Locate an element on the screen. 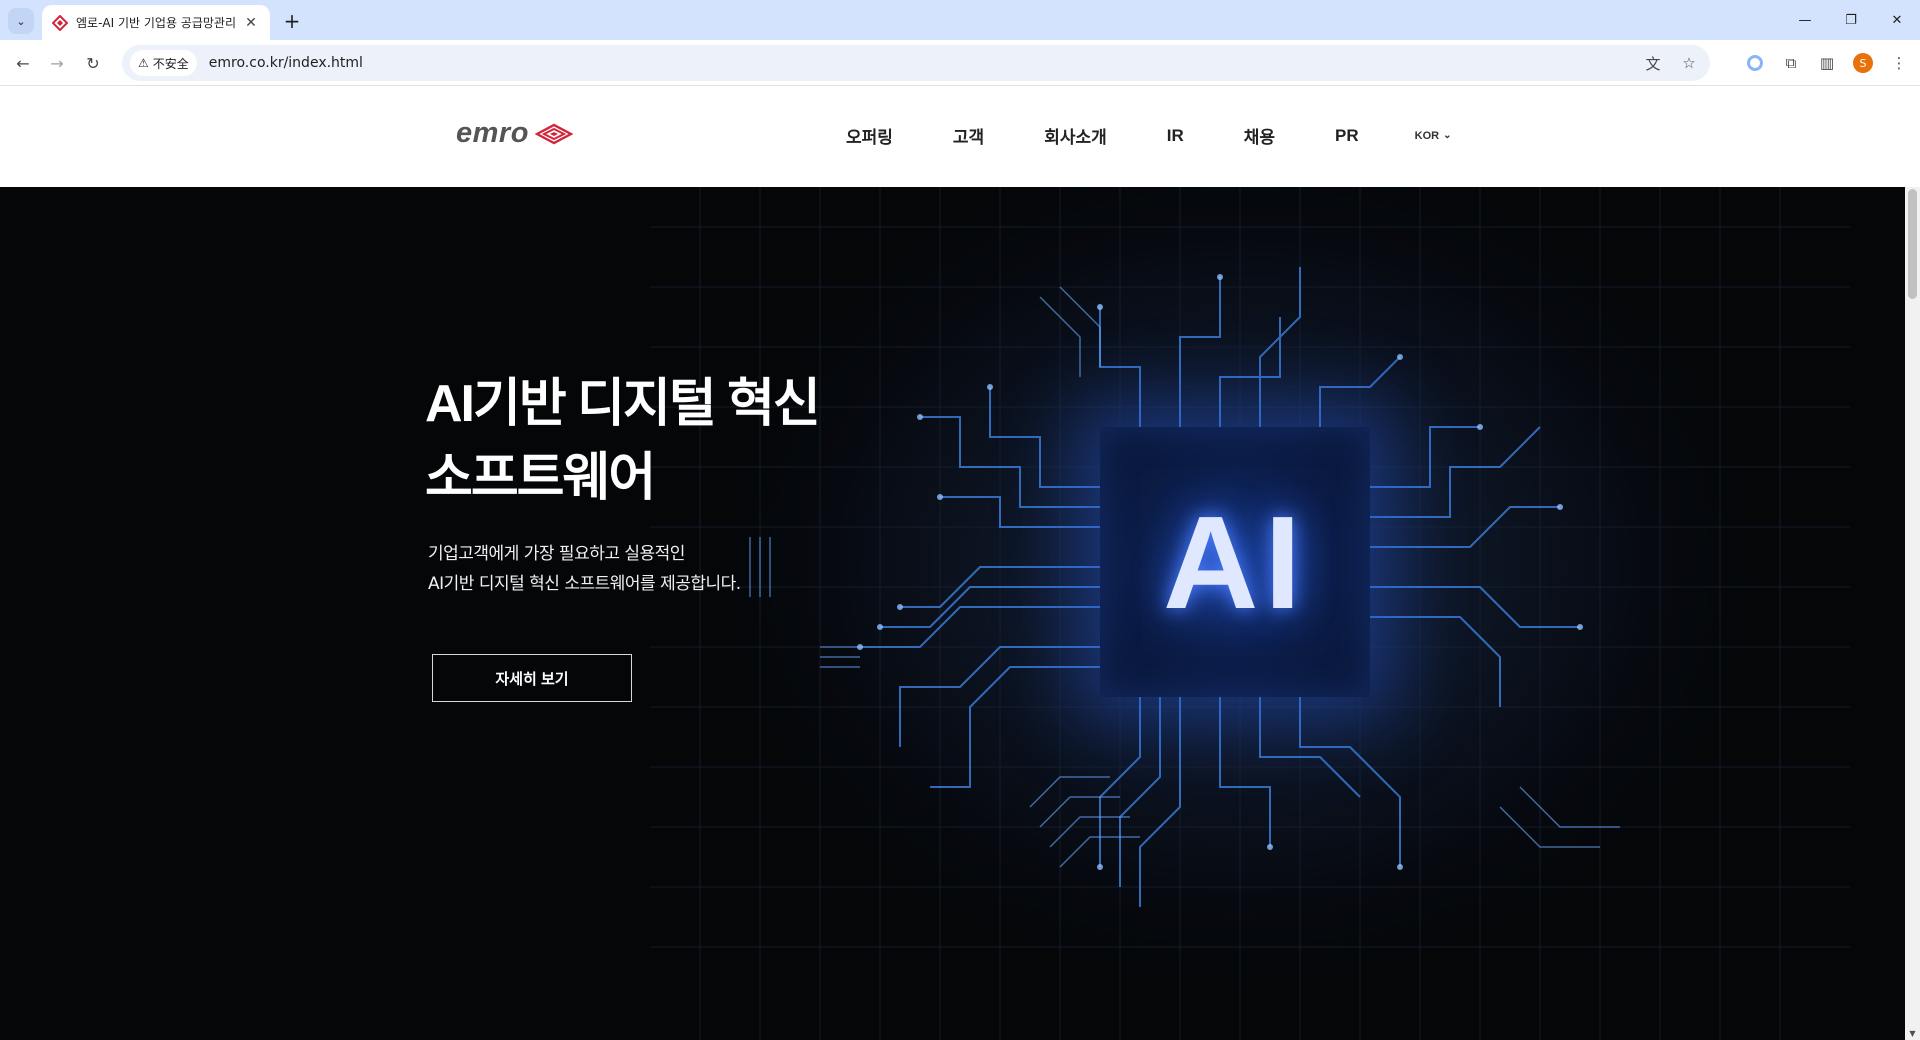  browser-menu-icon: ⋮ is located at coordinates (1899, 63).